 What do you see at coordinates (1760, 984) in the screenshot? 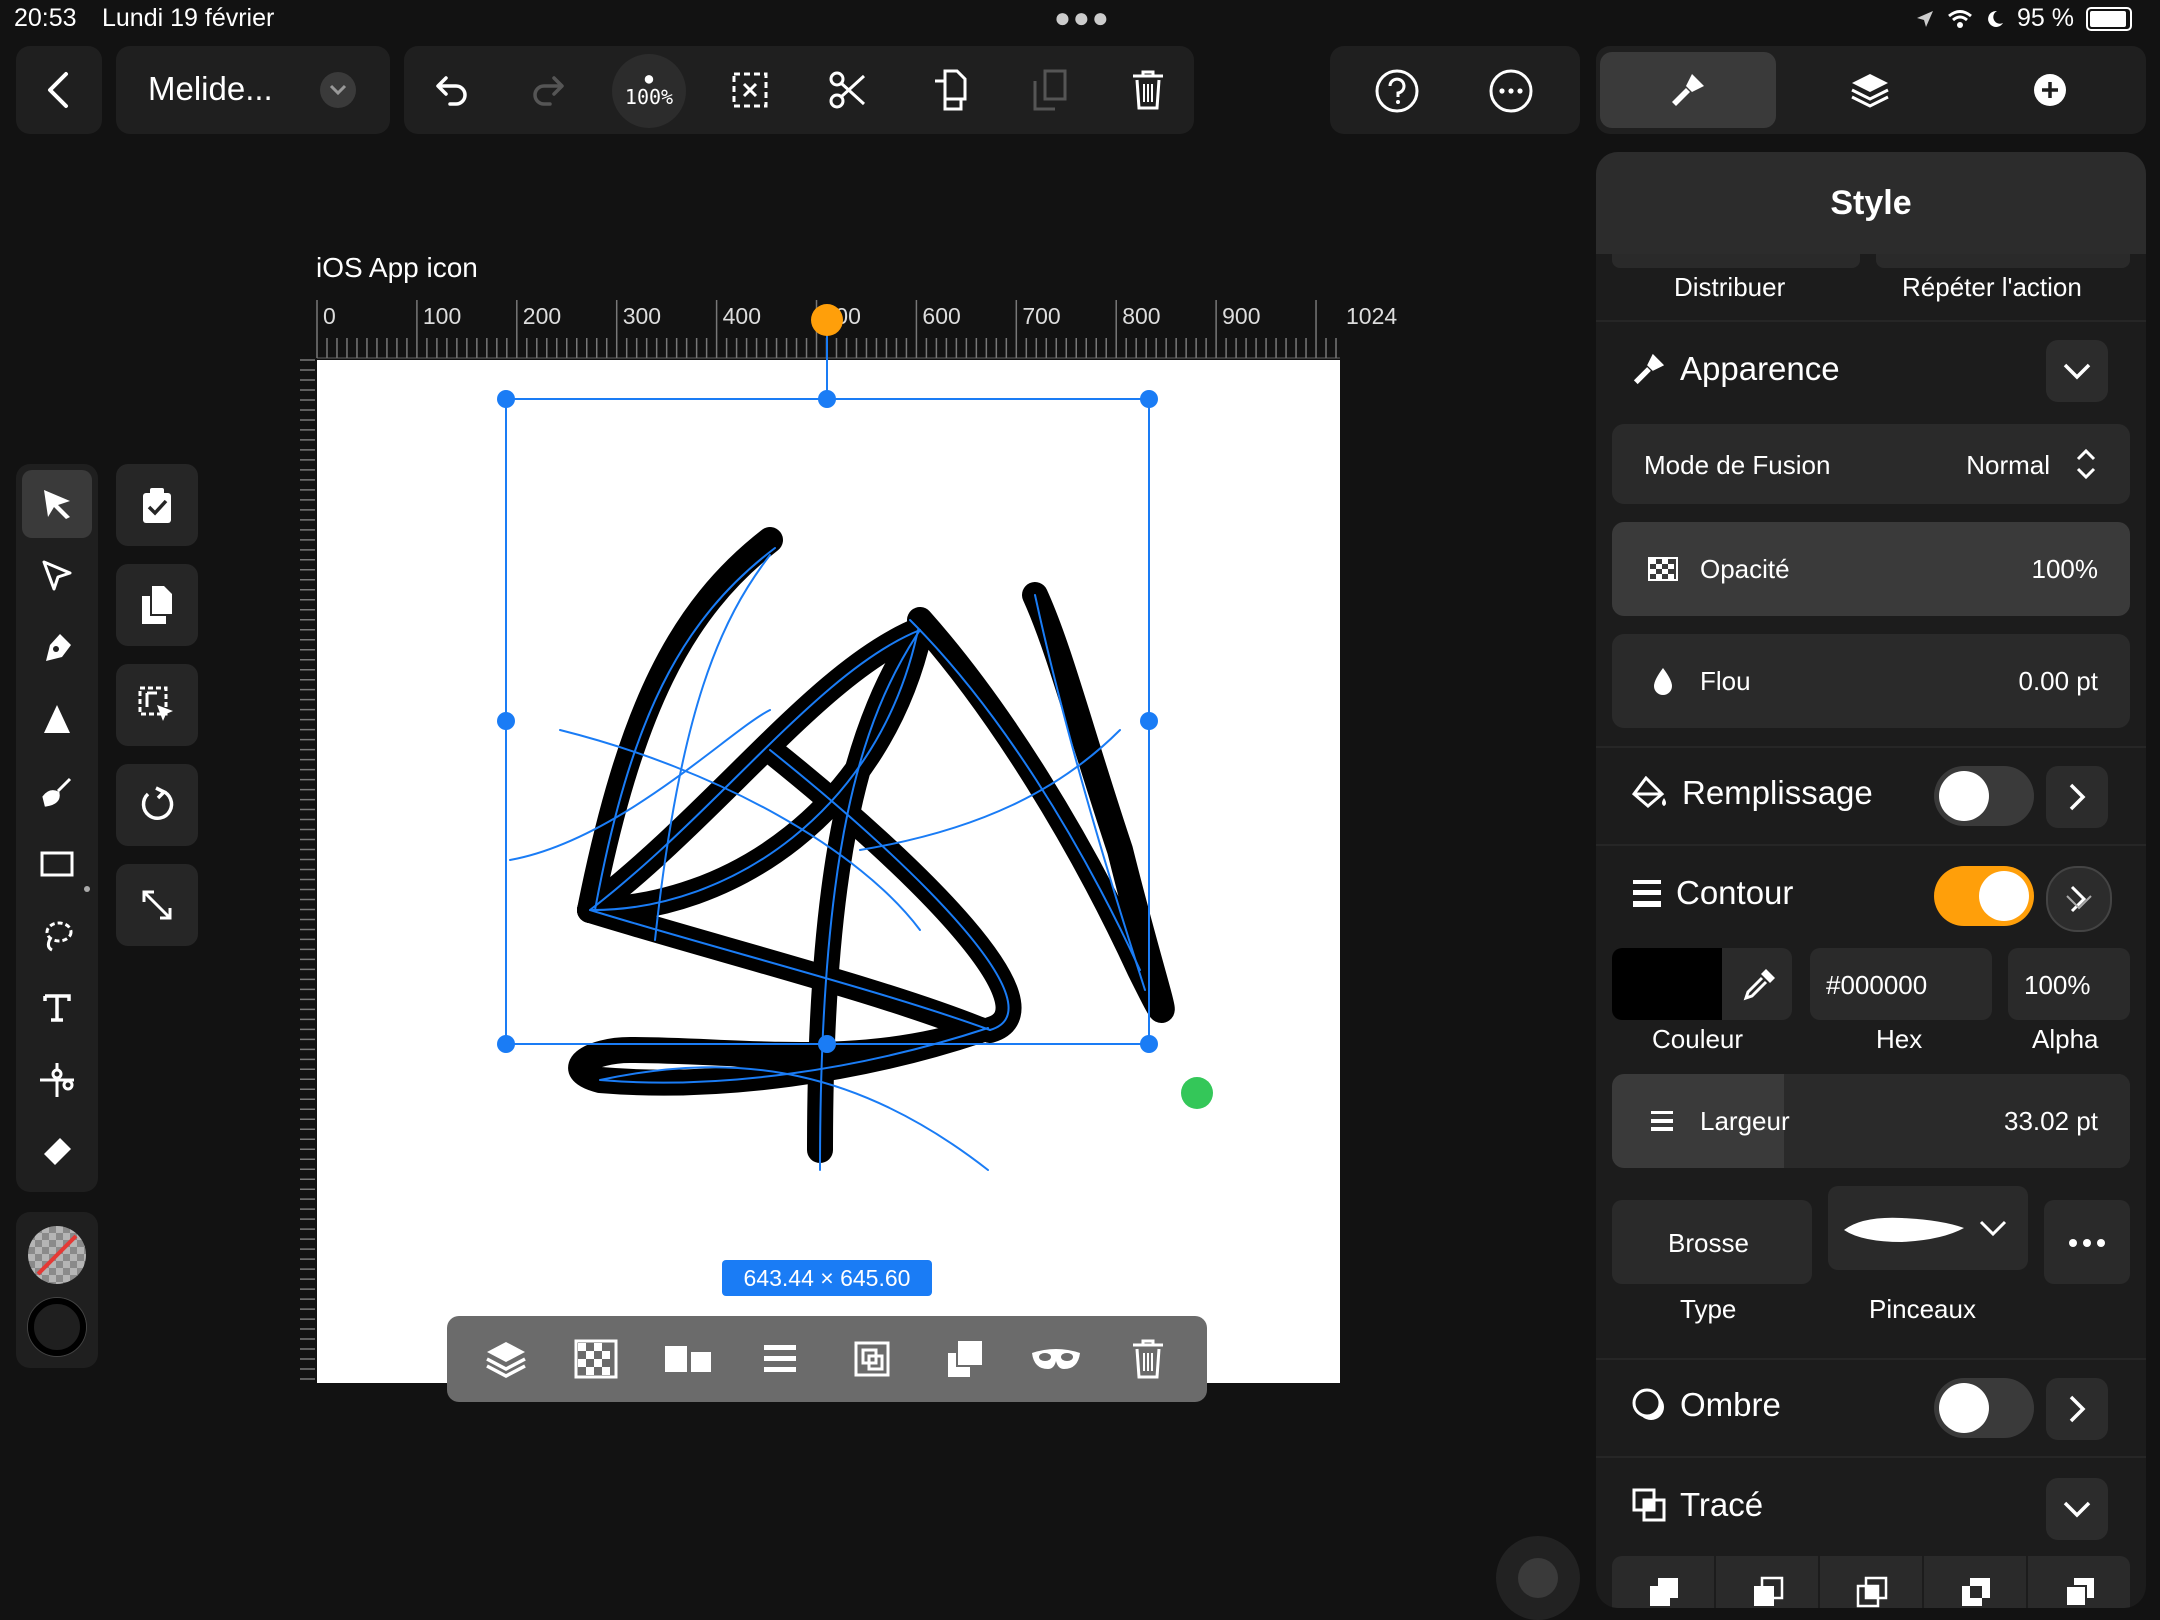
I see `eyedropper-icon` at bounding box center [1760, 984].